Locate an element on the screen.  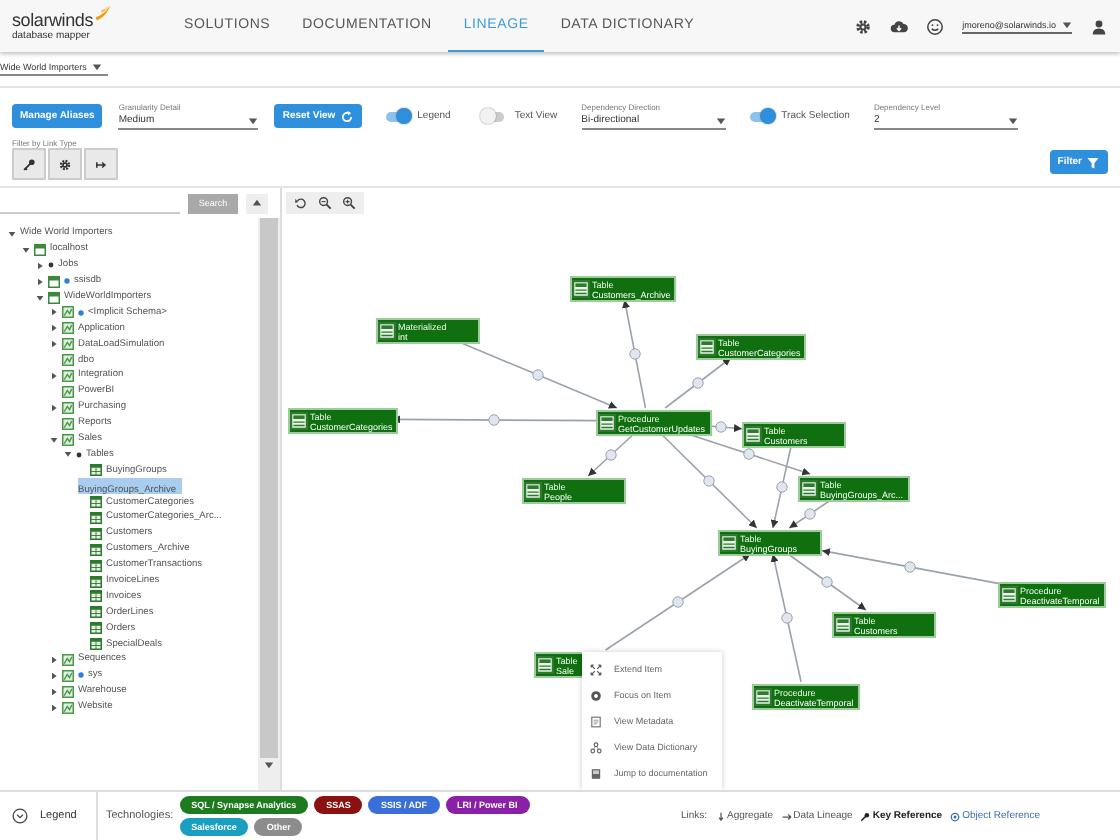
gear-filter-button is located at coordinates (65, 164).